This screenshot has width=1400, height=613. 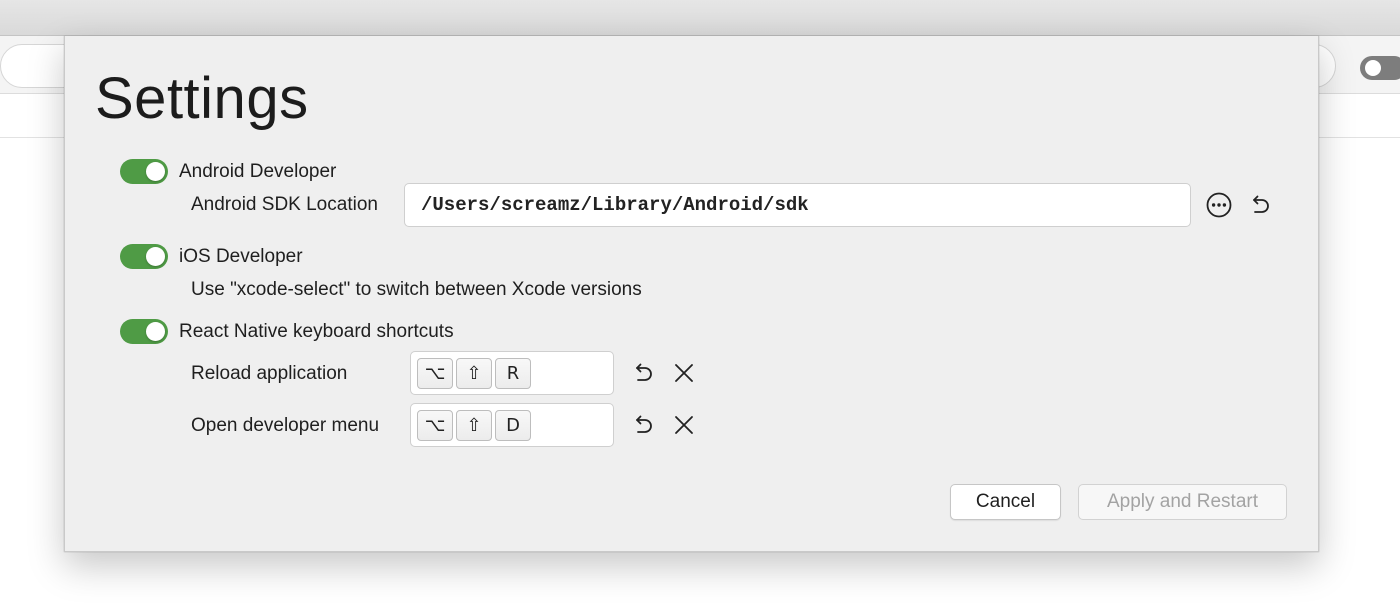 I want to click on open-developer-menu-shortcut-field: ⌥ ⇧ D, so click(x=512, y=425).